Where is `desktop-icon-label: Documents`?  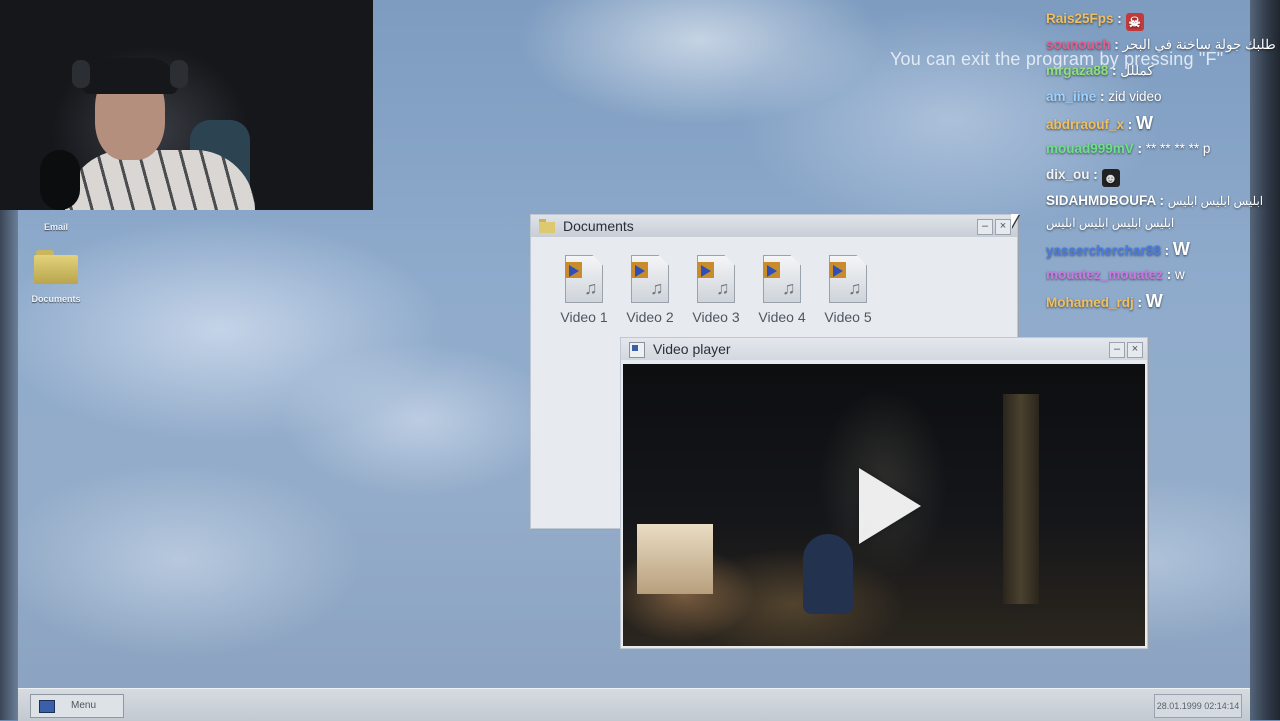
desktop-icon-label: Documents is located at coordinates (56, 299).